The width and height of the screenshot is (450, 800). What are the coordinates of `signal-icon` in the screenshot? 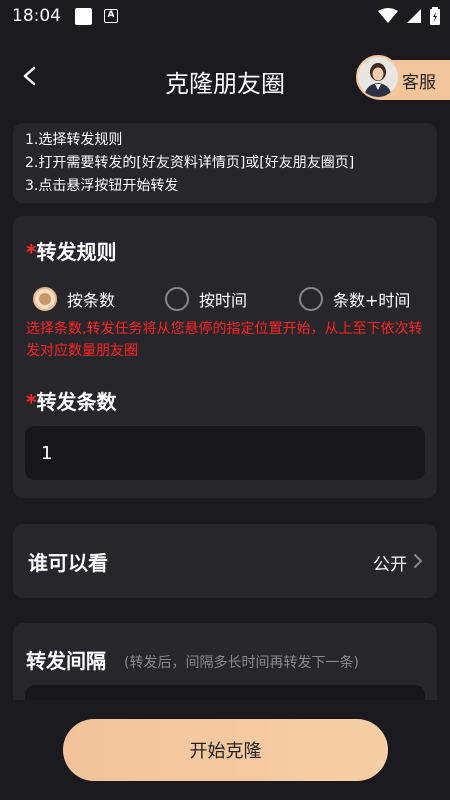 It's located at (414, 16).